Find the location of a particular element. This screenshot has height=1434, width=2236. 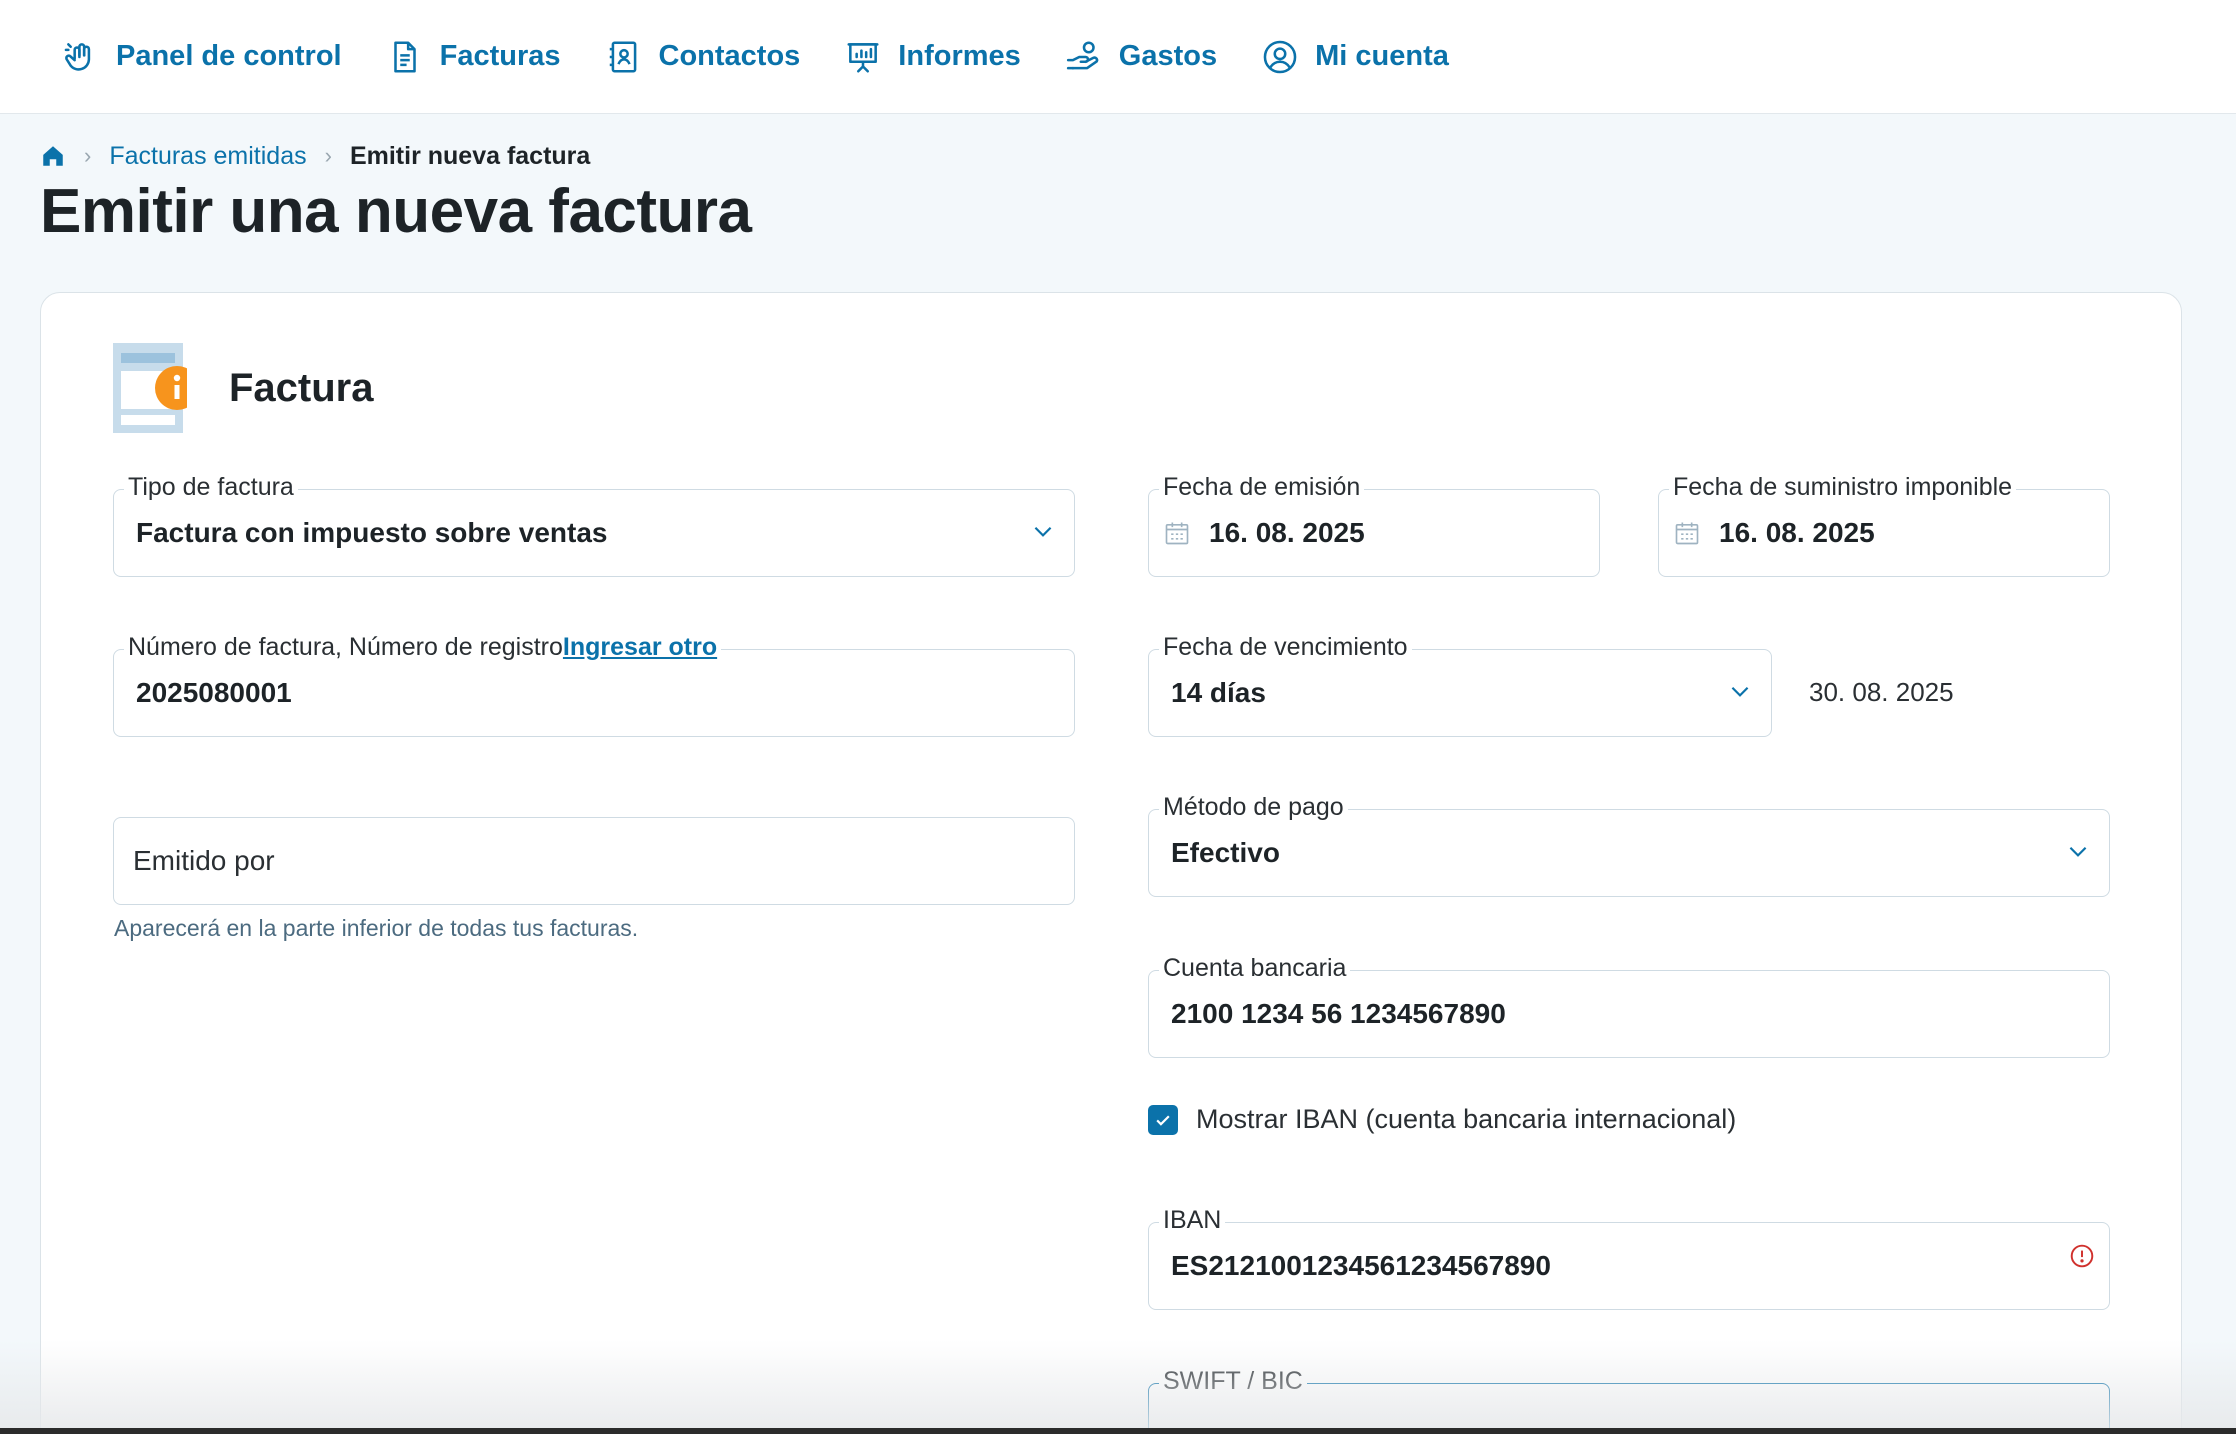

nav-label: Informes is located at coordinates (959, 56).